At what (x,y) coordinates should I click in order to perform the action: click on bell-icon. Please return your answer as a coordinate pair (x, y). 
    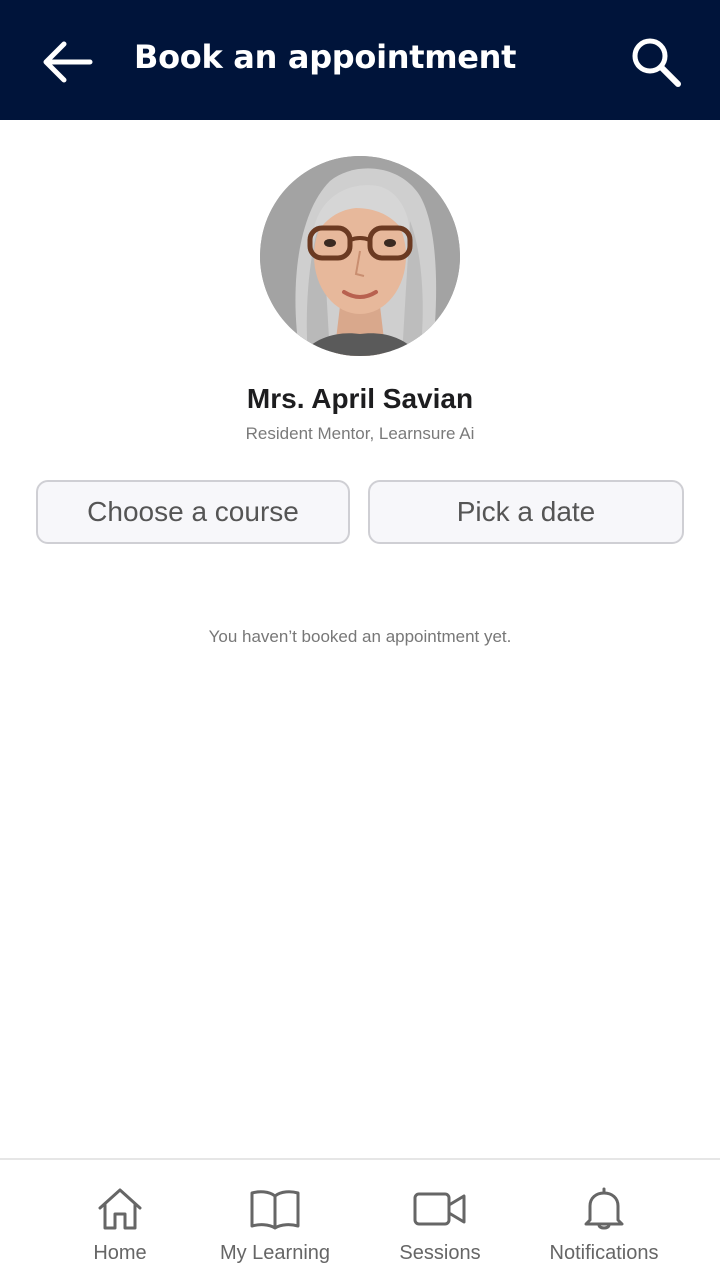
    Looking at the image, I should click on (604, 1209).